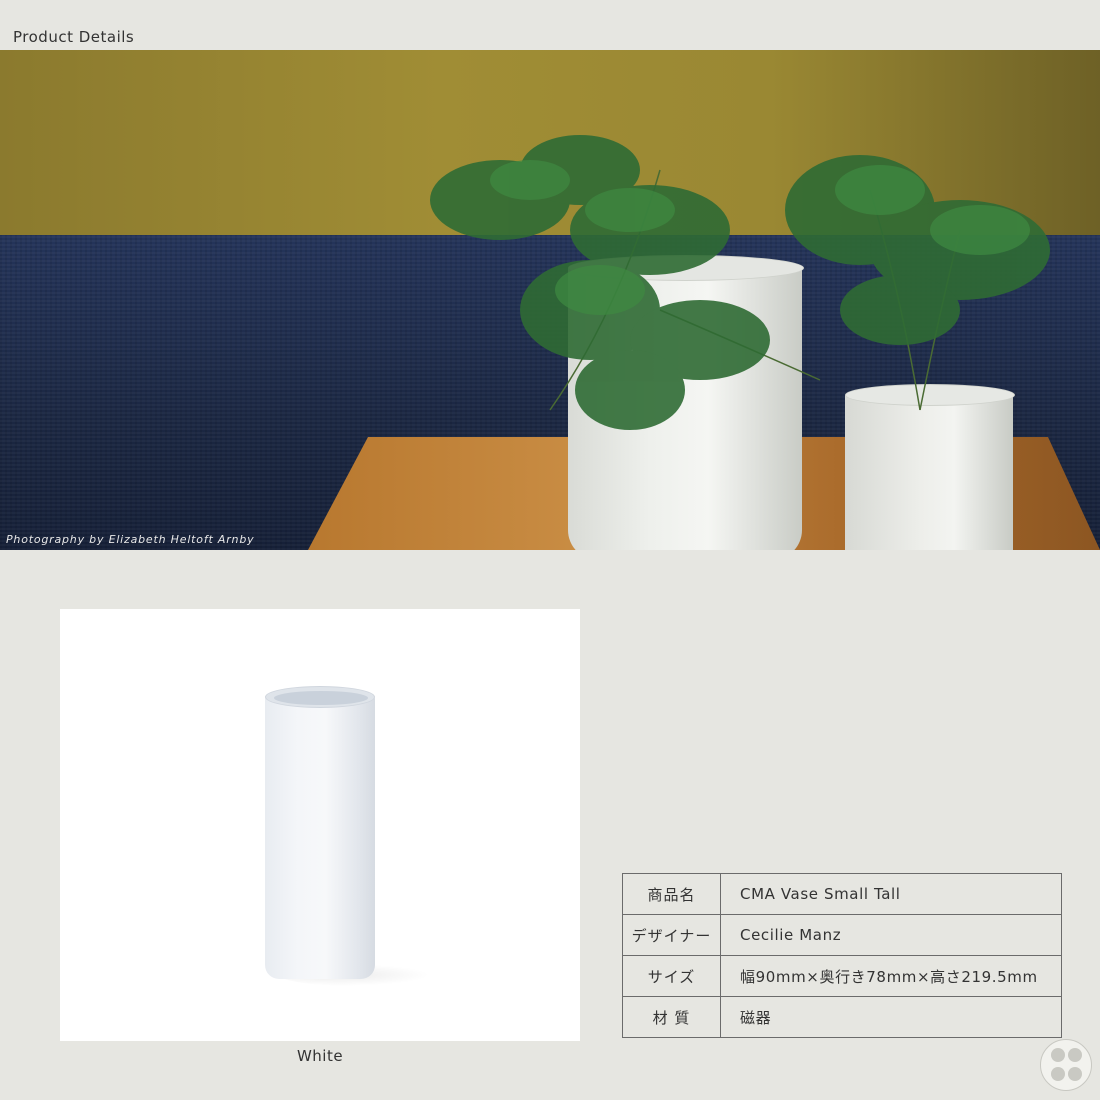 The height and width of the screenshot is (1100, 1100). I want to click on spec-row-name: 商品名 CMA Vase Small Tall, so click(842, 894).